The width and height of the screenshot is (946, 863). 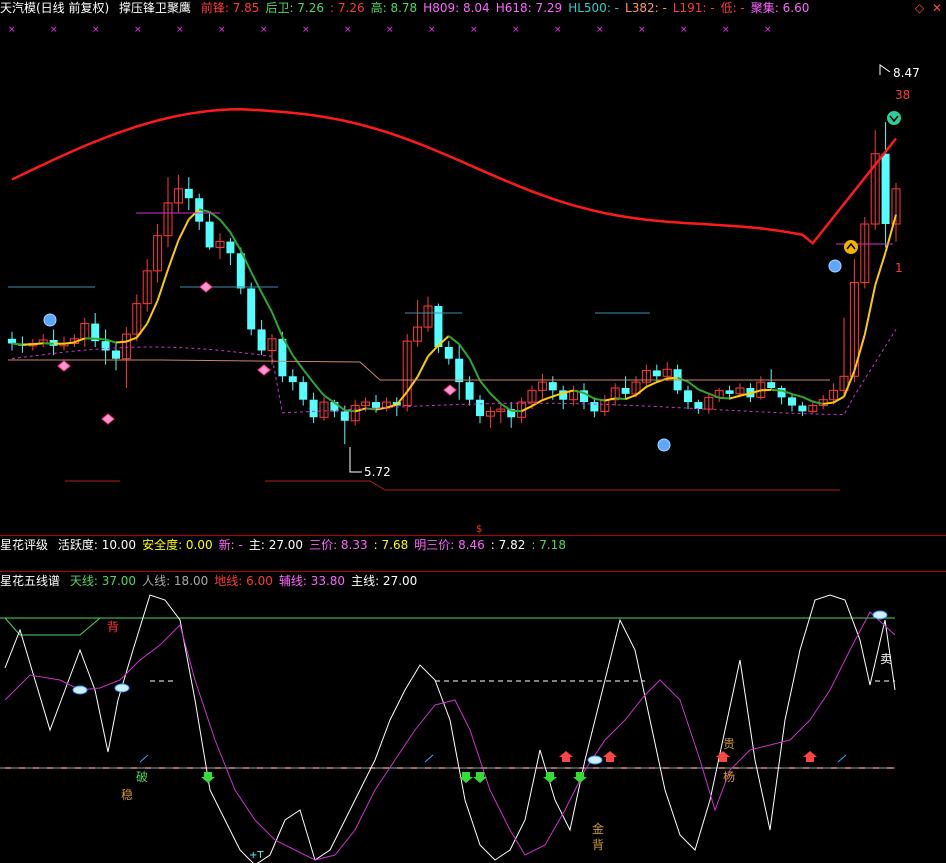 I want to click on lower-band-line, so click(x=454, y=372).